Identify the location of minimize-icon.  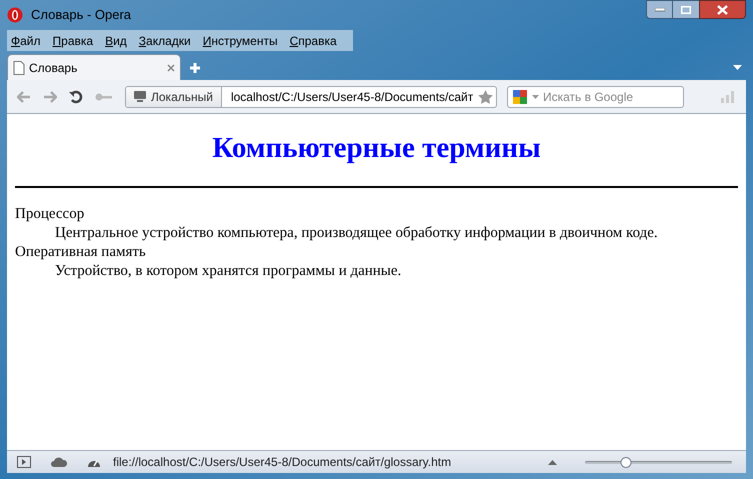
(659, 10).